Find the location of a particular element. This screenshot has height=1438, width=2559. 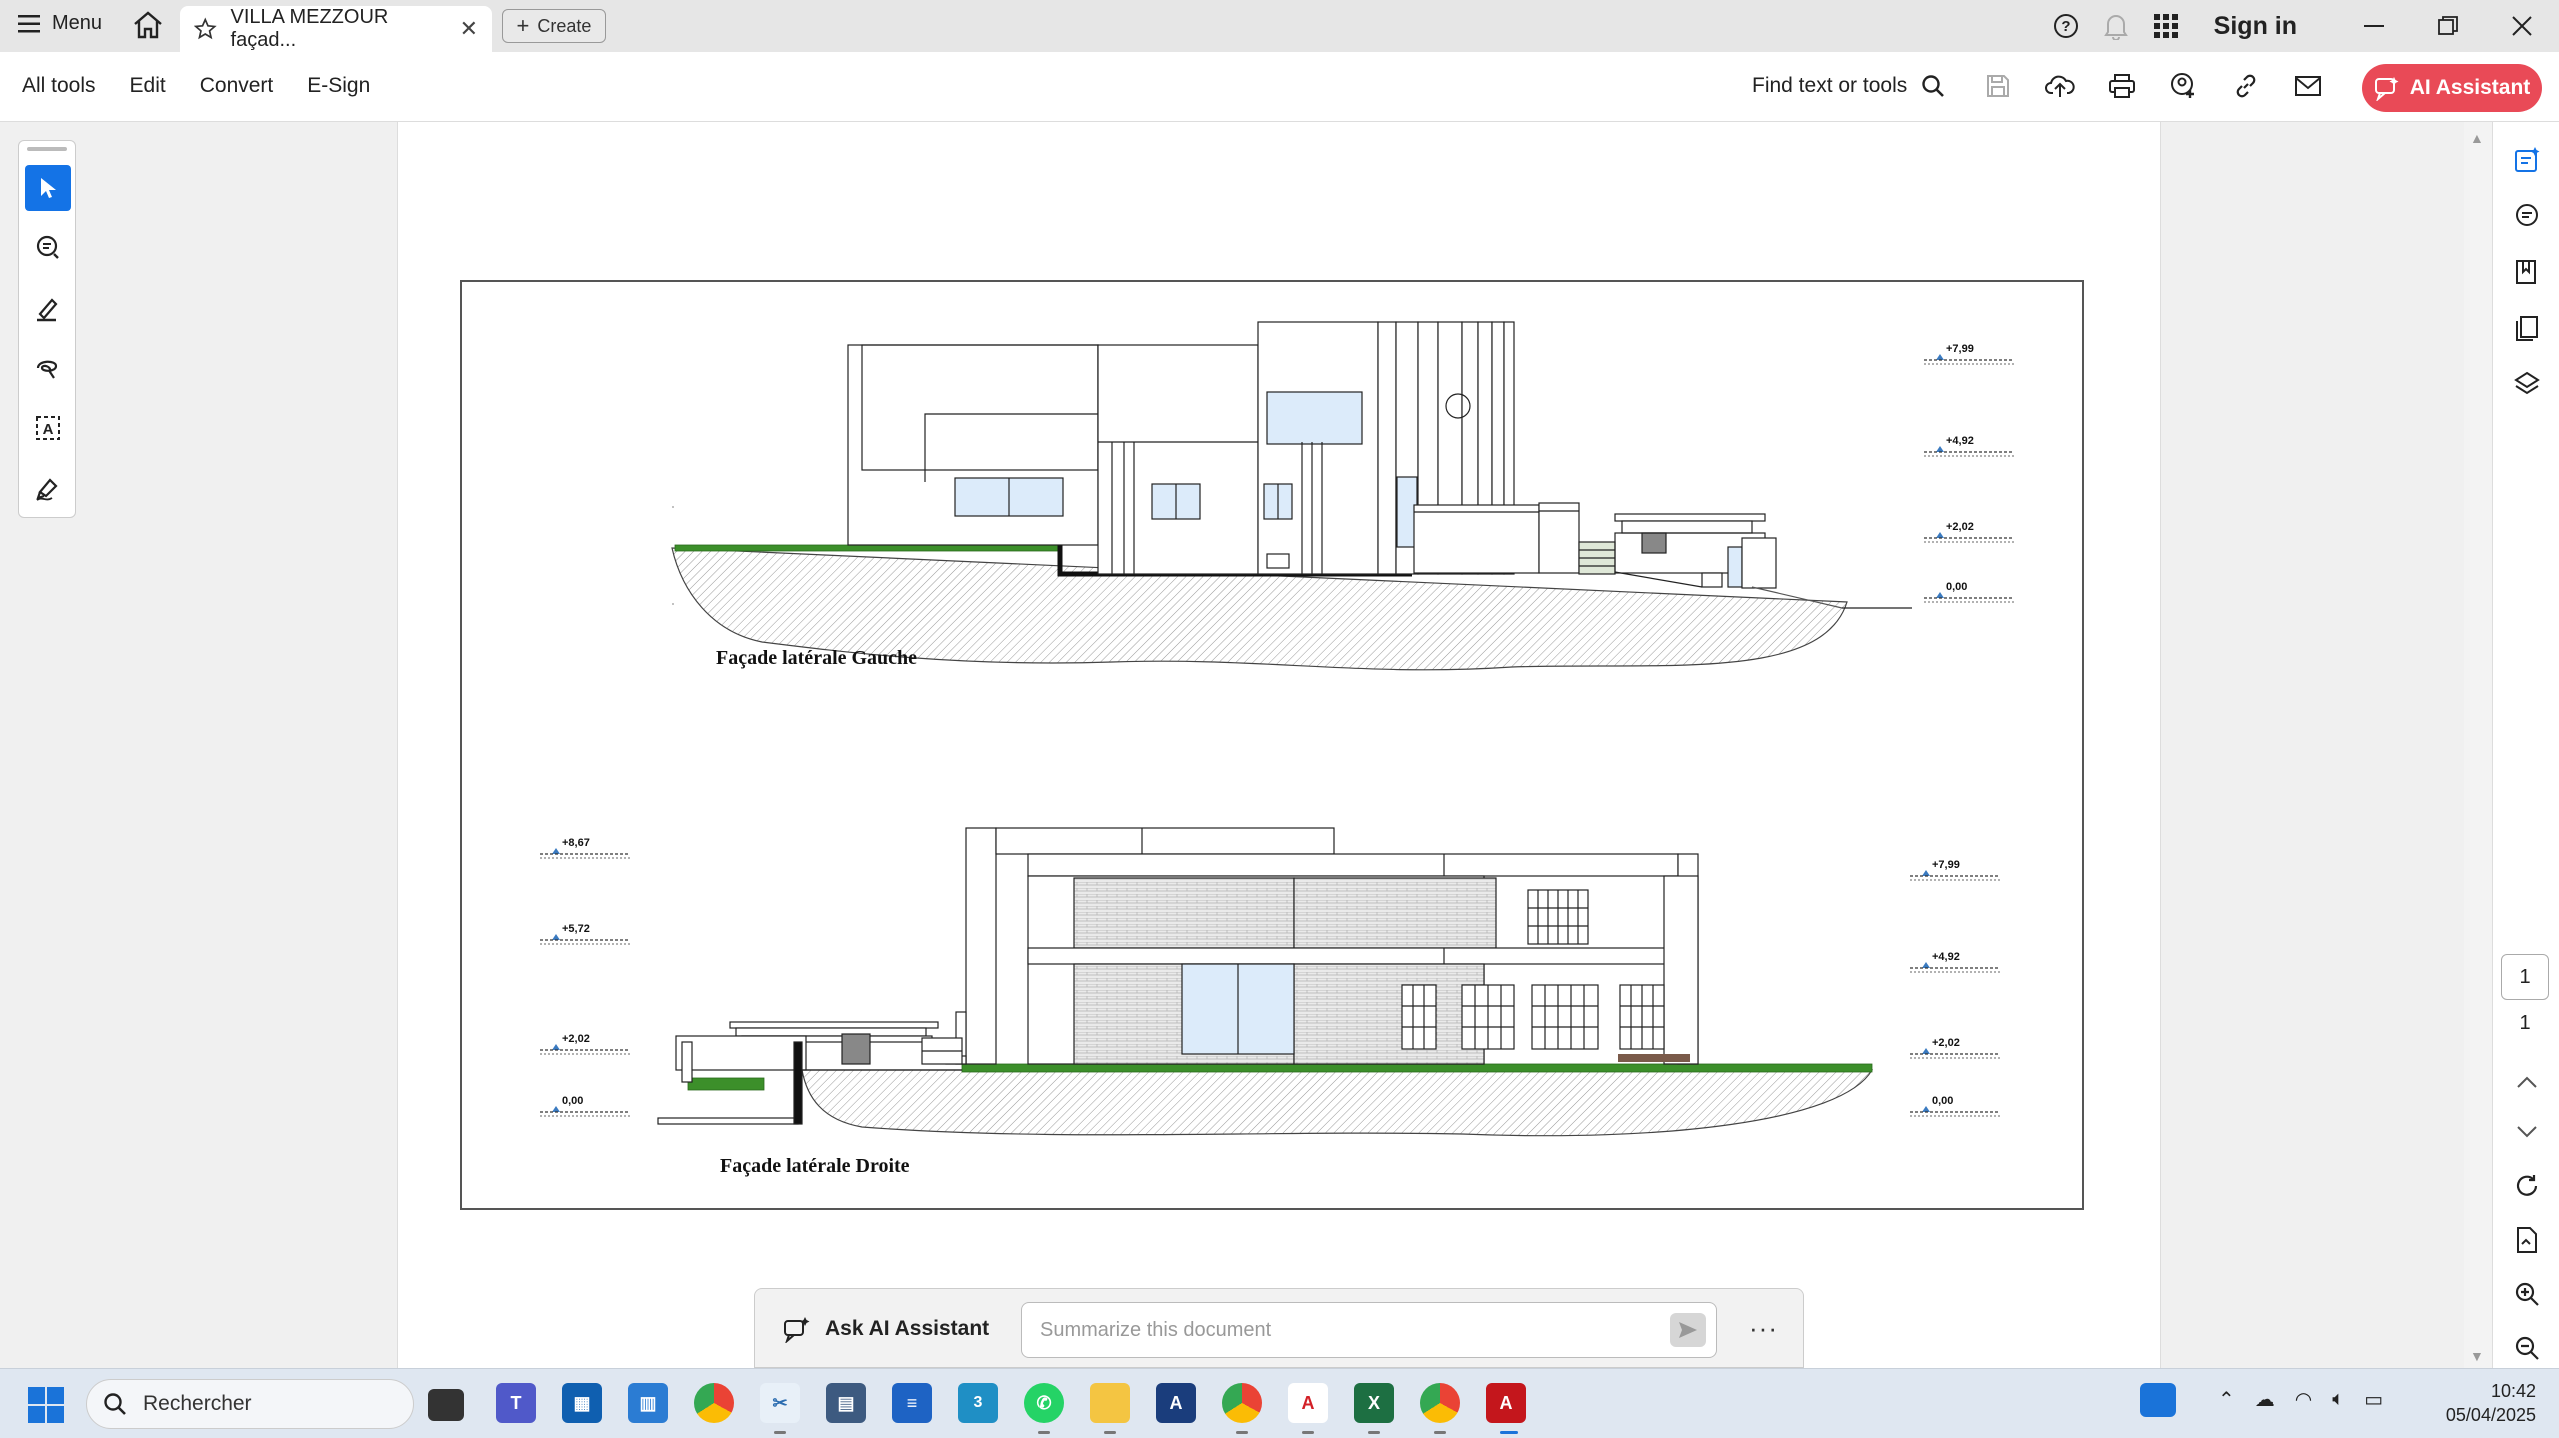

acrobat-icon: A is located at coordinates (1506, 1403).